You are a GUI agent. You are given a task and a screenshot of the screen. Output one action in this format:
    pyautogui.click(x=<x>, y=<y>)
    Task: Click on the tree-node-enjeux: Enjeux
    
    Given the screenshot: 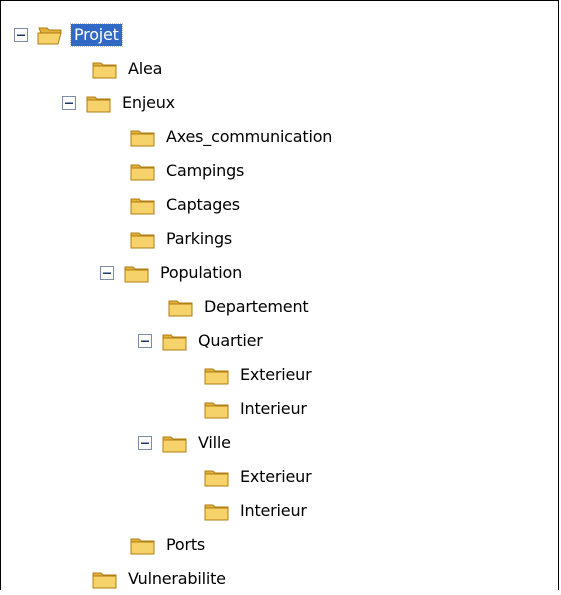 What is the action you would take?
    pyautogui.click(x=119, y=103)
    